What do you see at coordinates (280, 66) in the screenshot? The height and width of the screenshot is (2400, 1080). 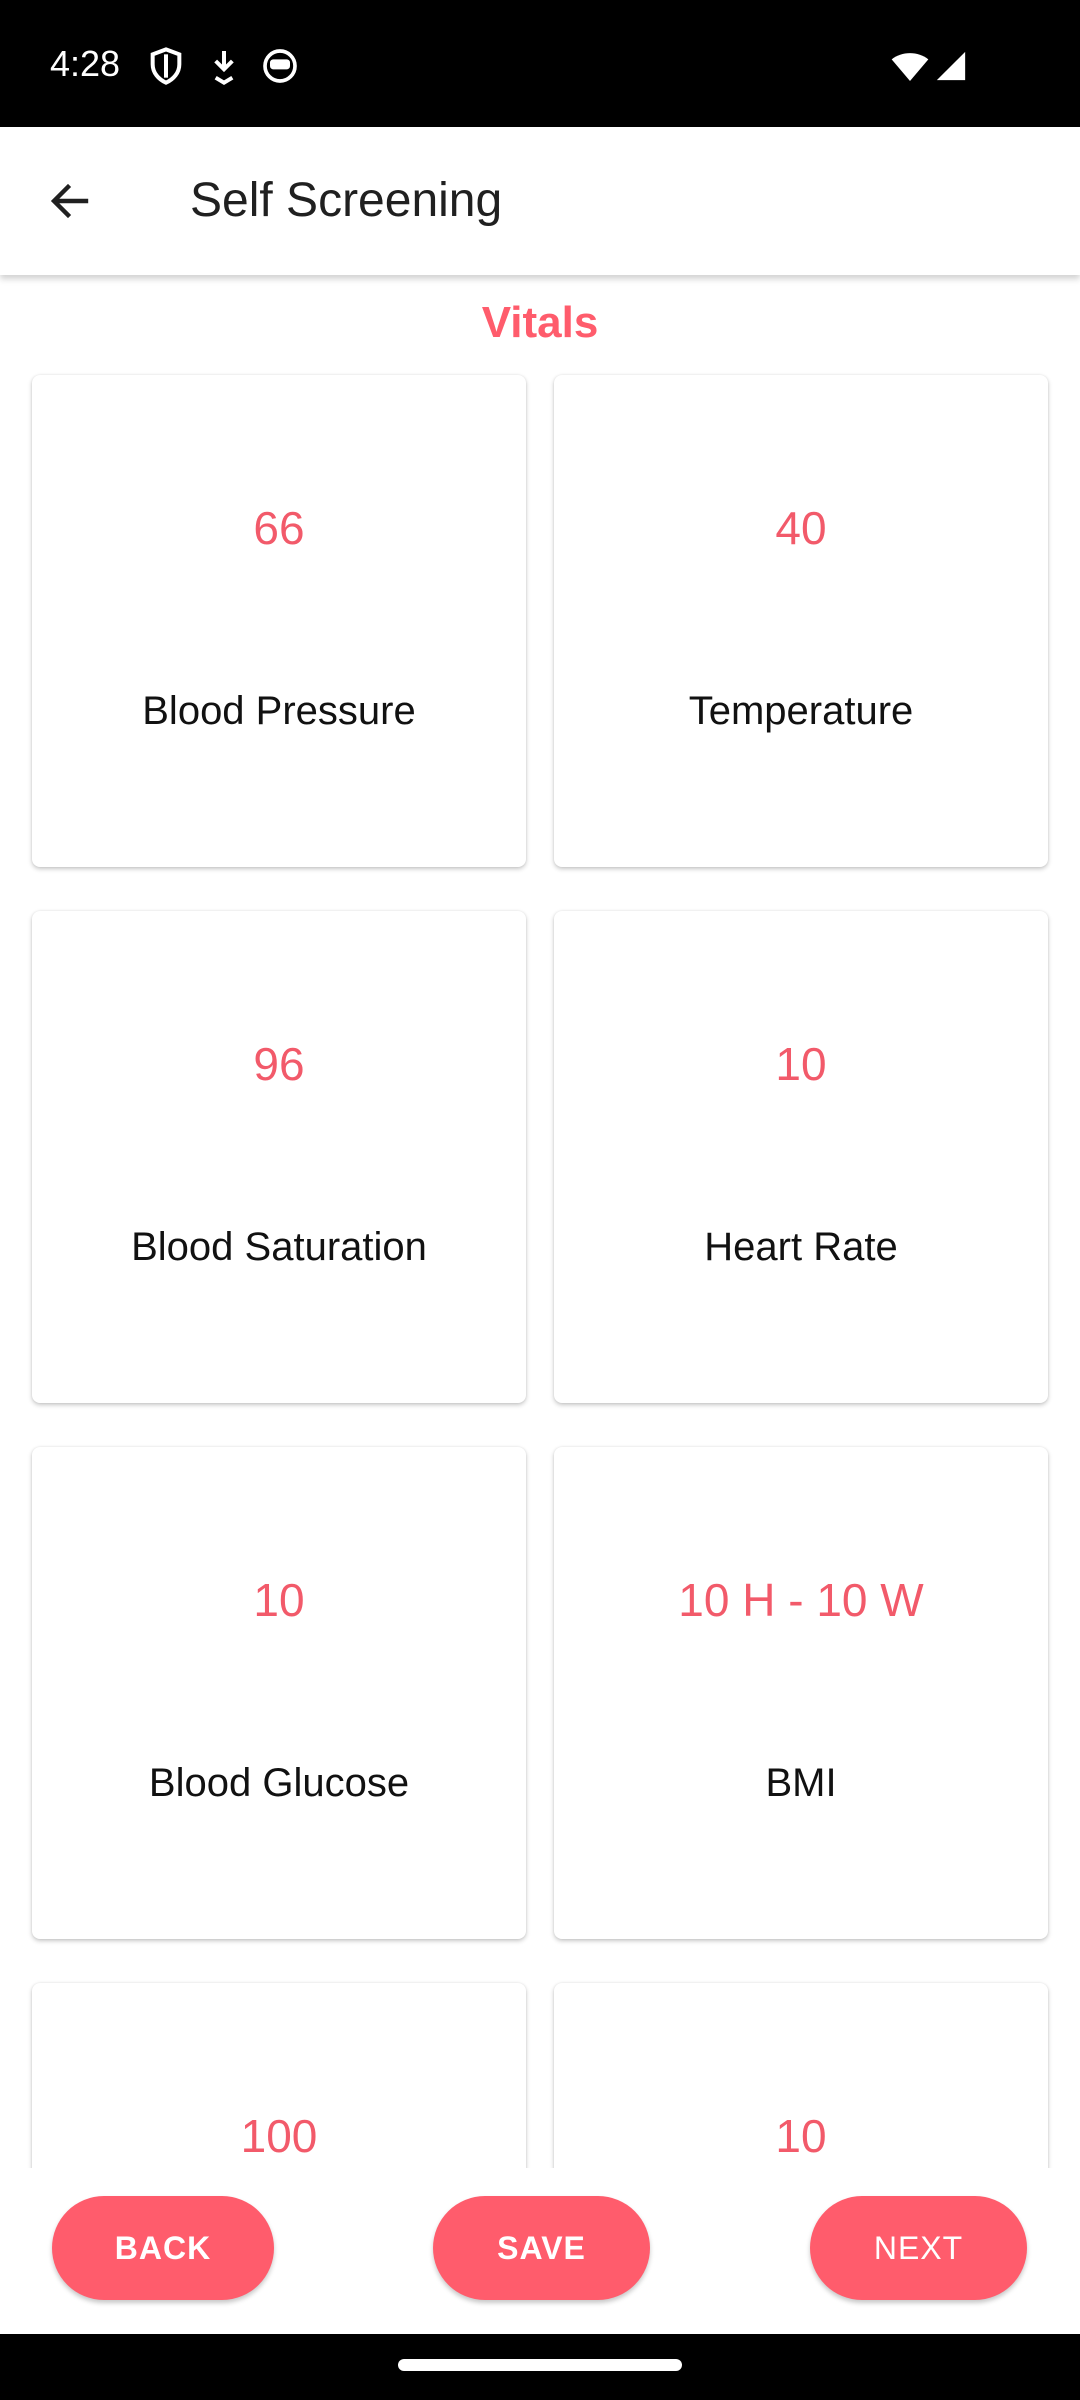 I see `face-icon` at bounding box center [280, 66].